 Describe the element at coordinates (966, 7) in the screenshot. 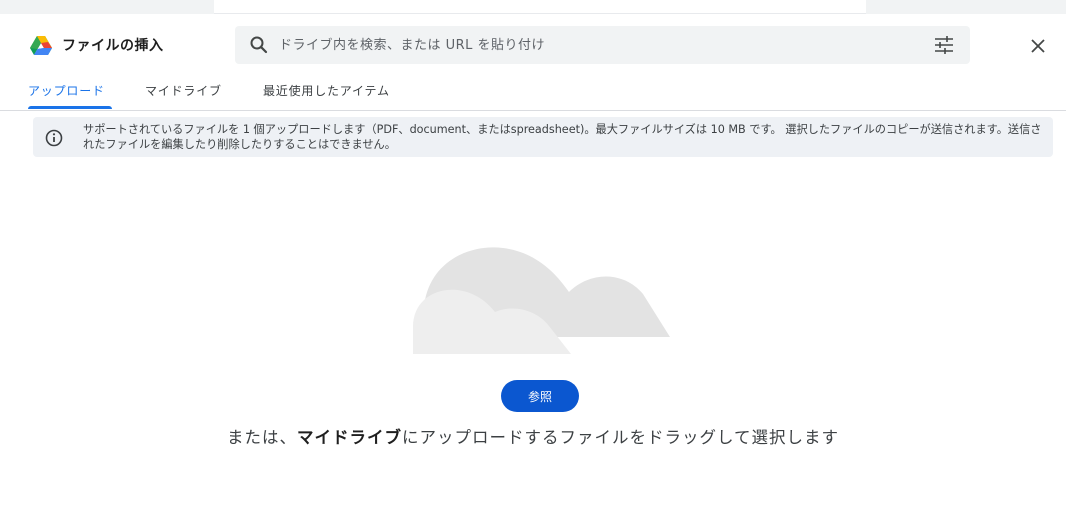

I see `top-strip-right` at that location.